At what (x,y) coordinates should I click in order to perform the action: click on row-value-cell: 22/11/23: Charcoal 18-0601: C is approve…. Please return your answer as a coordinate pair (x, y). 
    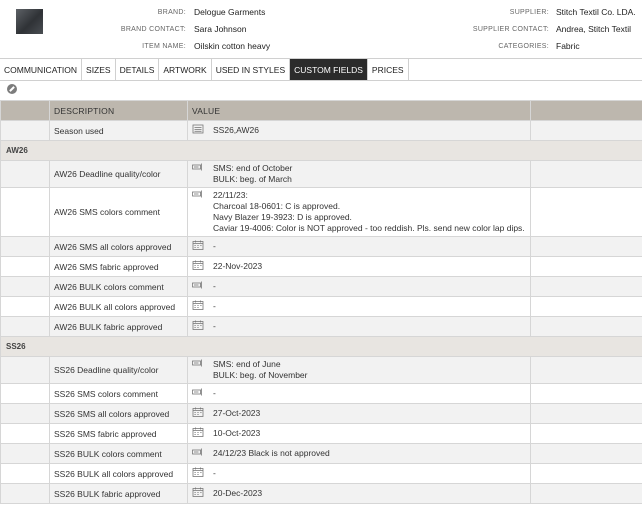
    Looking at the image, I should click on (359, 212).